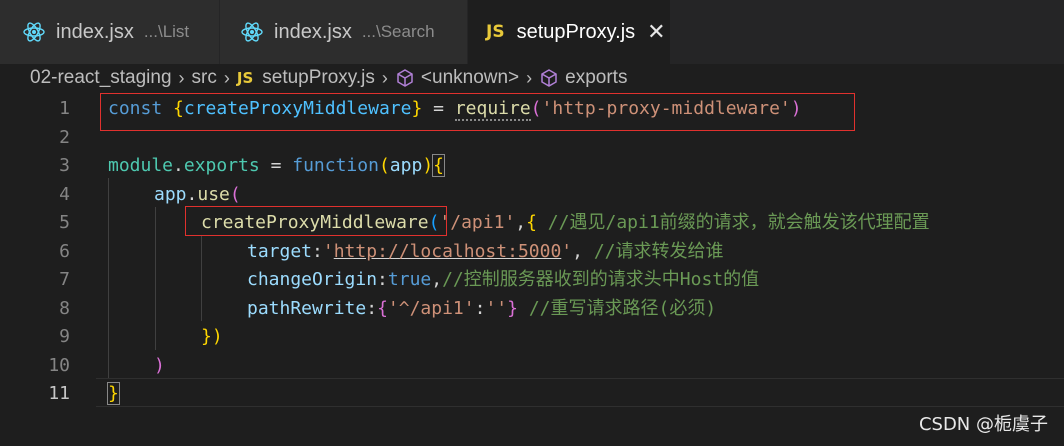 The image size is (1064, 446). Describe the element at coordinates (409, 279) in the screenshot. I see `boolean: true` at that location.